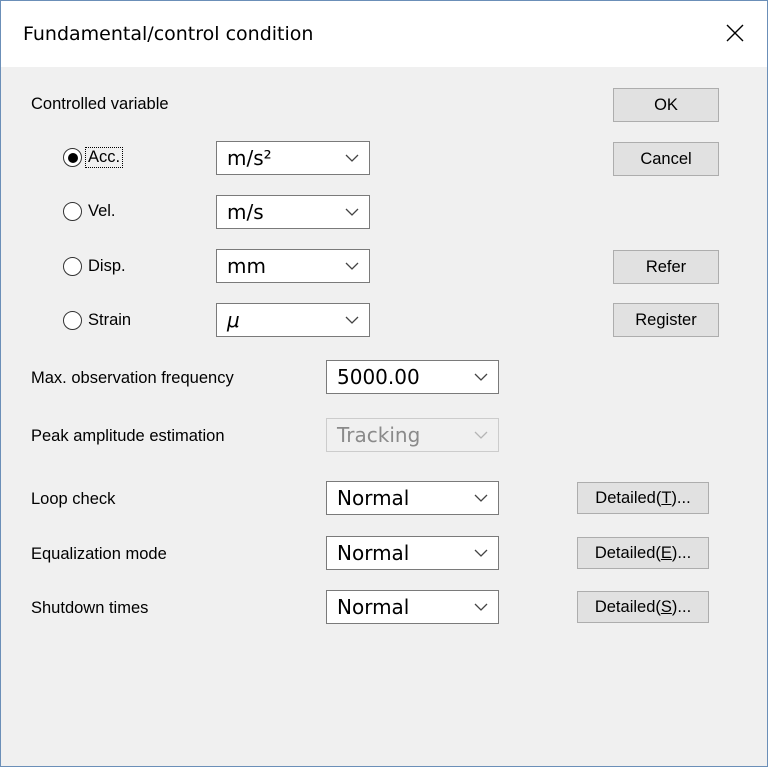 The image size is (768, 767). What do you see at coordinates (132, 378) in the screenshot?
I see `max-observation-frequency-label: Max. observation frequency` at bounding box center [132, 378].